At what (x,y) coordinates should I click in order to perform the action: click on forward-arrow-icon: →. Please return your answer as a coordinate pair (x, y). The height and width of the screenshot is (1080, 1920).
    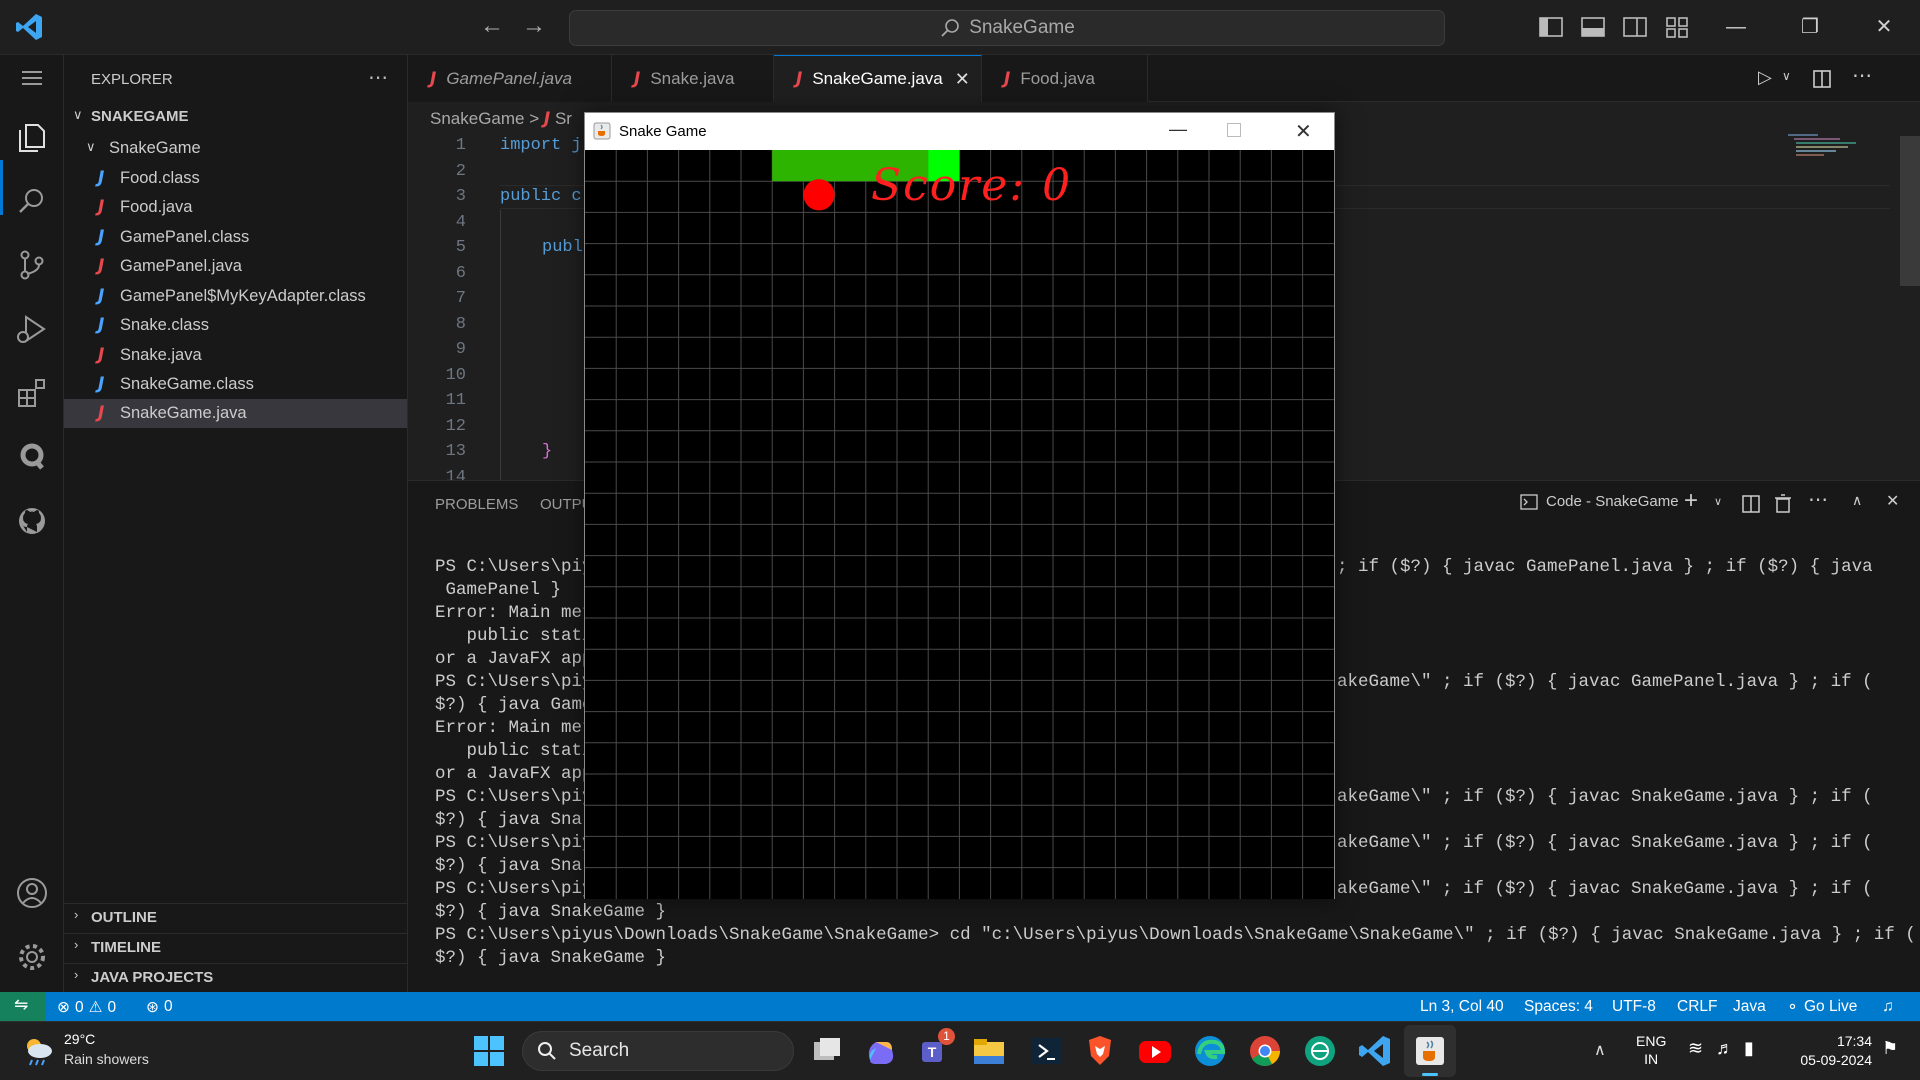
    Looking at the image, I should click on (534, 26).